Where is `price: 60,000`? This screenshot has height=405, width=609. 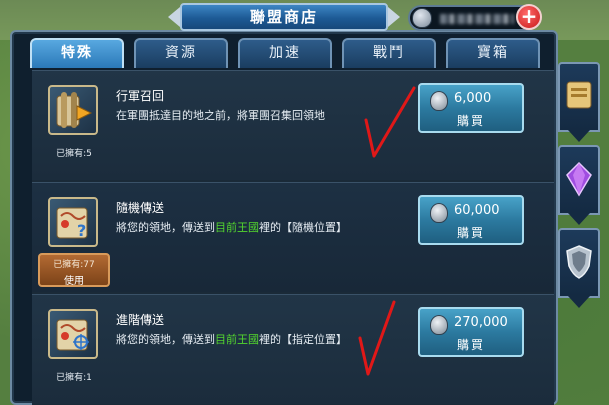
price: 60,000 is located at coordinates (477, 210).